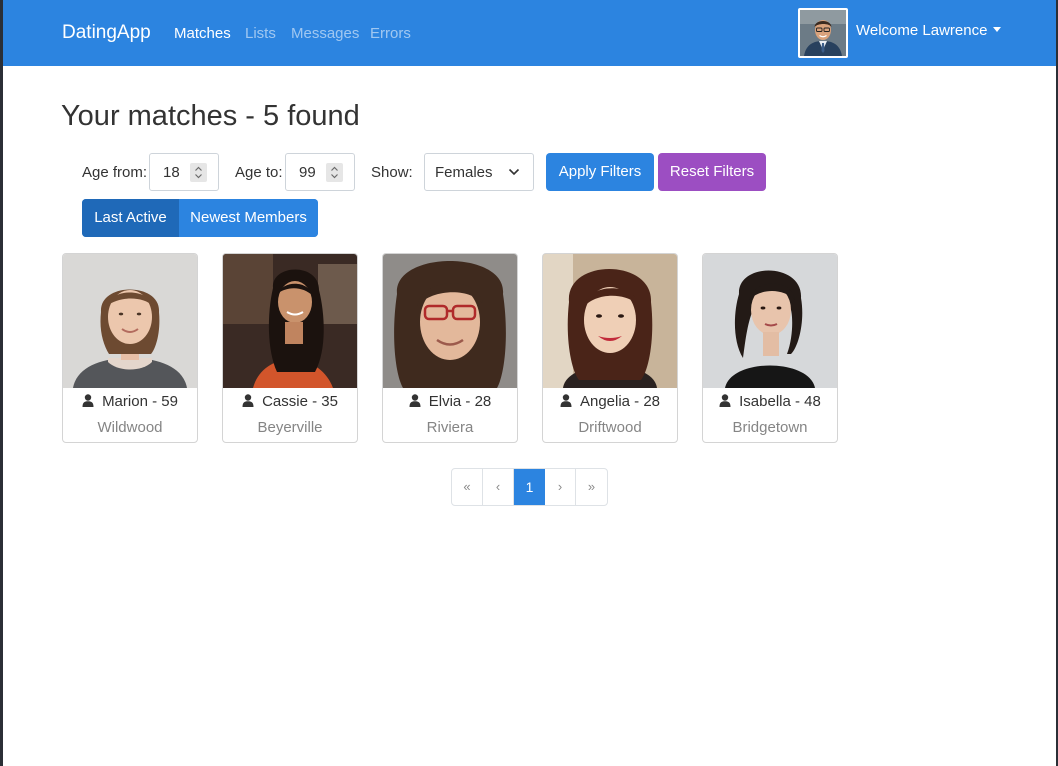 The height and width of the screenshot is (766, 1058). I want to click on pagination-page-1: 1, so click(529, 487).